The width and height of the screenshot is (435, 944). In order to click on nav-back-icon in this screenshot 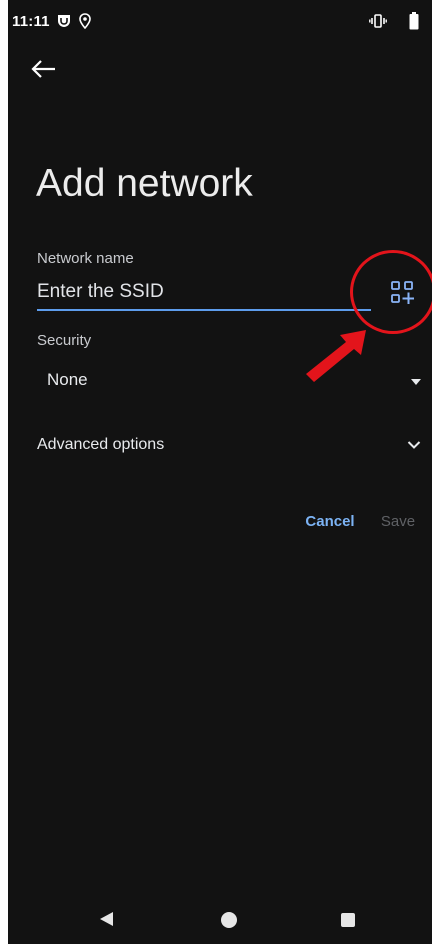, I will do `click(106, 919)`.